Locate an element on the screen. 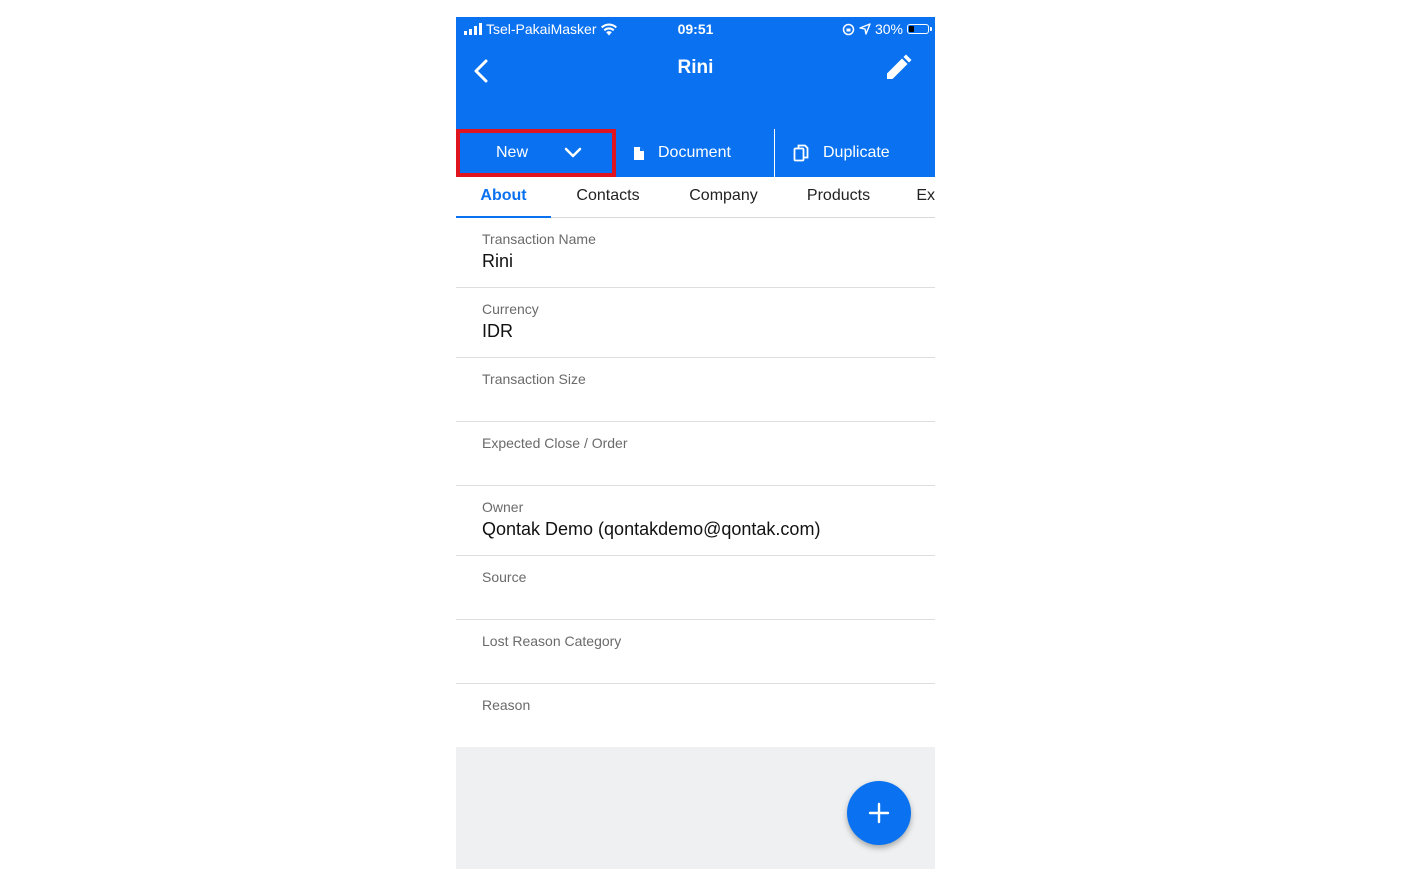 This screenshot has width=1428, height=892. field-currency: Currency IDR is located at coordinates (695, 323).